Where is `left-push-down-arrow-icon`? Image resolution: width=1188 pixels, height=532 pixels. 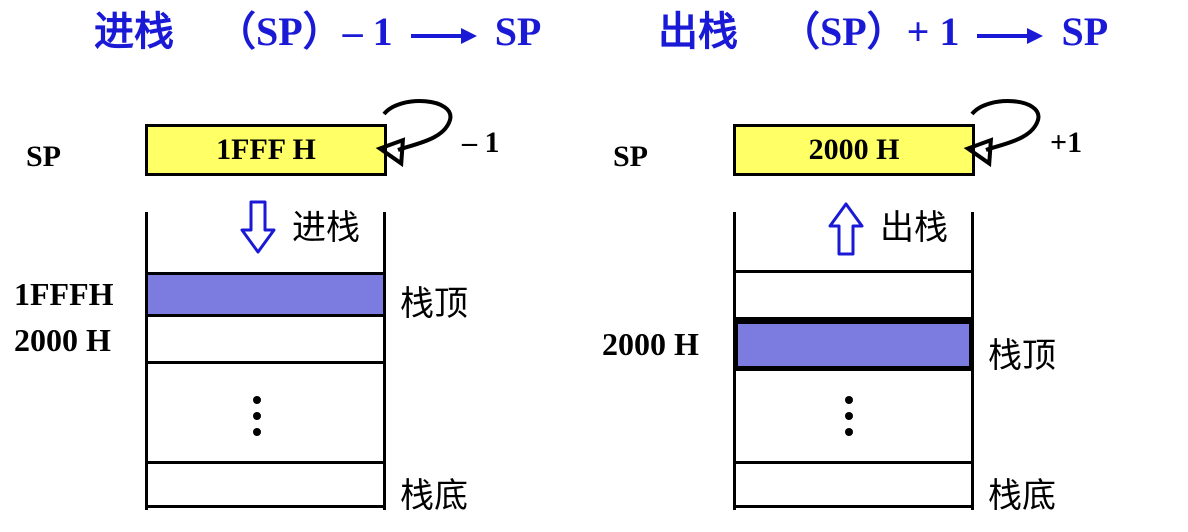 left-push-down-arrow-icon is located at coordinates (258, 227).